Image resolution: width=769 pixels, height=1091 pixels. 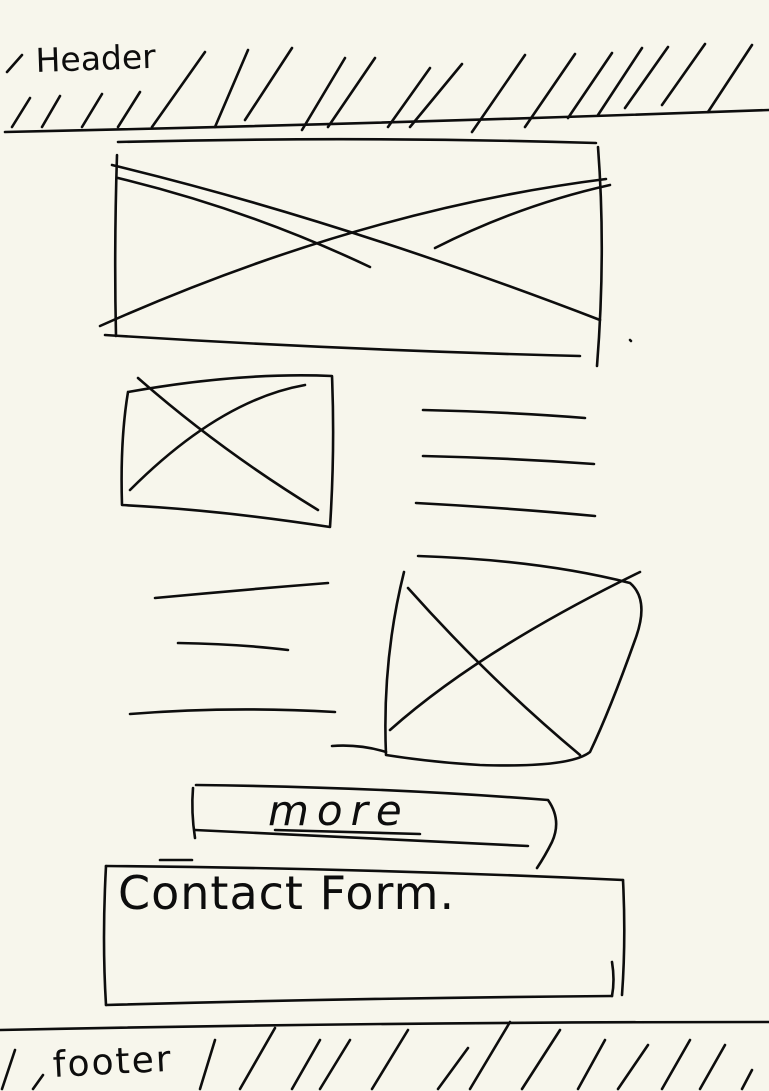 What do you see at coordinates (339, 810) in the screenshot?
I see `more-button-label: more` at bounding box center [339, 810].